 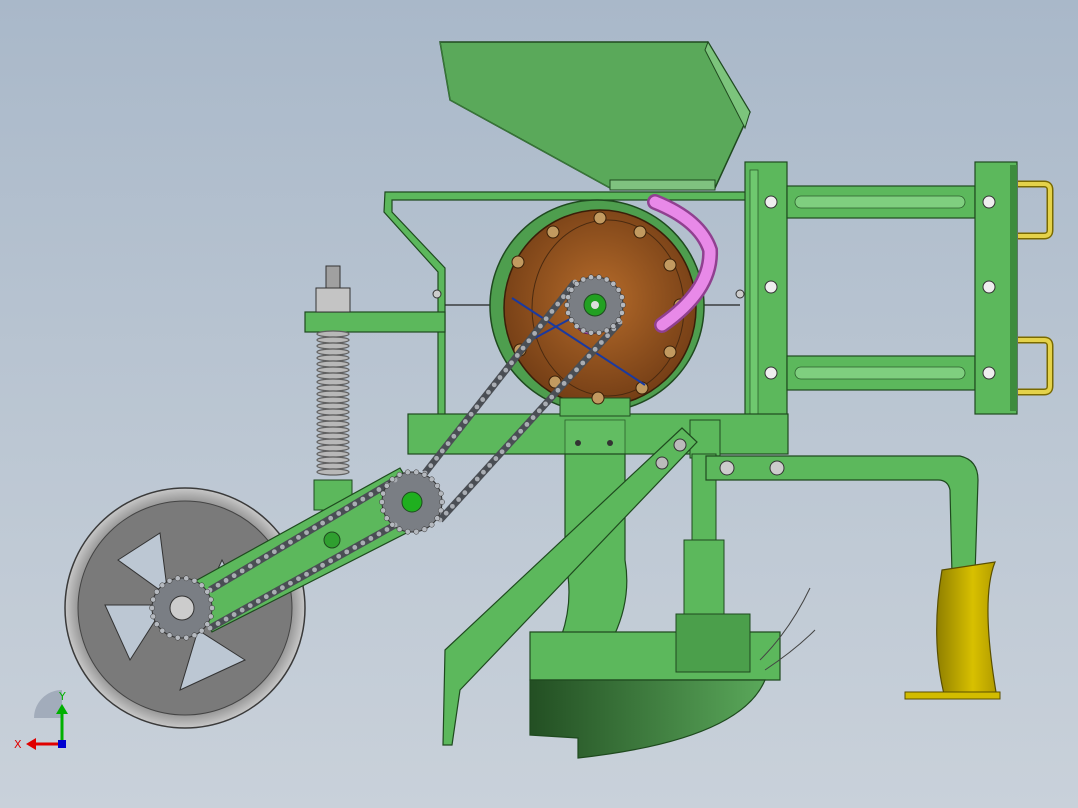 What do you see at coordinates (881, 291) in the screenshot?
I see `mounting-frame` at bounding box center [881, 291].